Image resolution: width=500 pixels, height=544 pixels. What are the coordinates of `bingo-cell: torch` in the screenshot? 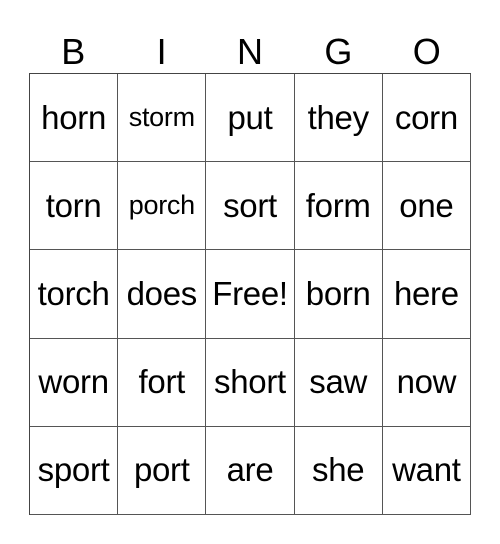 It's located at (74, 294).